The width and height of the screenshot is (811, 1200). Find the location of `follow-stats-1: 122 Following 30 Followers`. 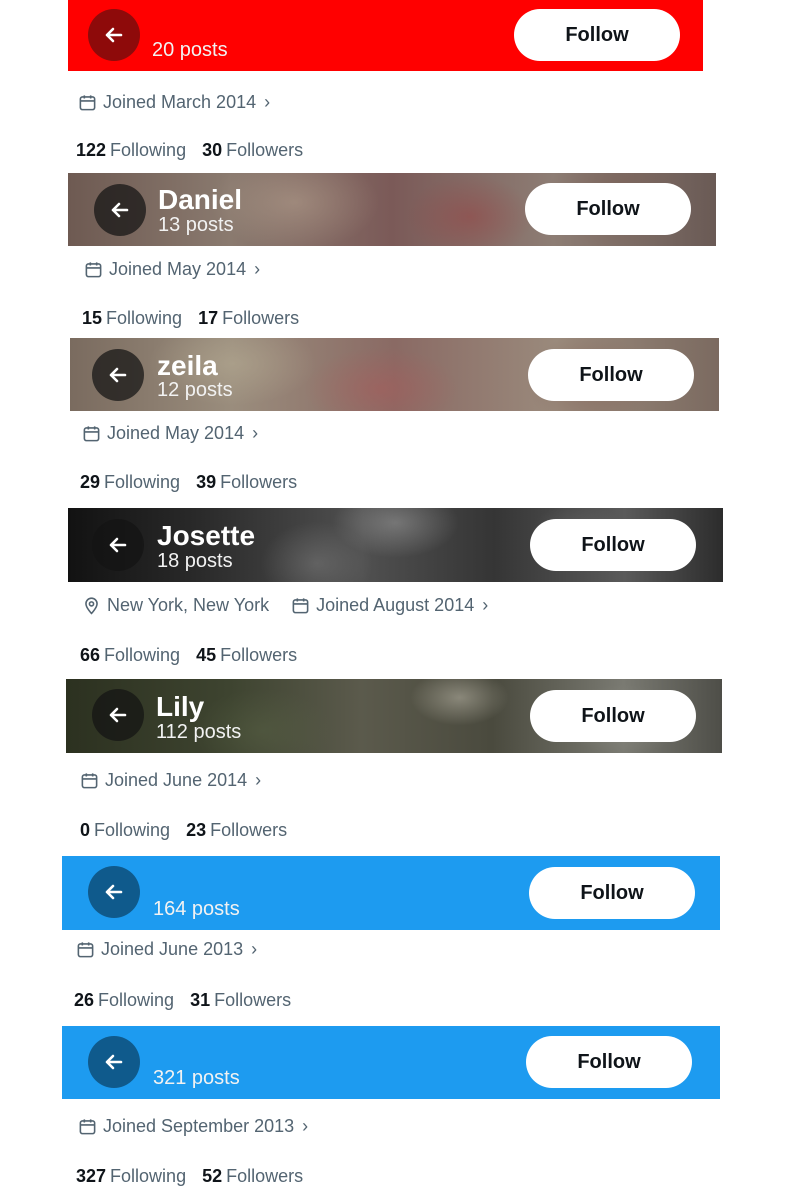

follow-stats-1: 122 Following 30 Followers is located at coordinates (189, 150).